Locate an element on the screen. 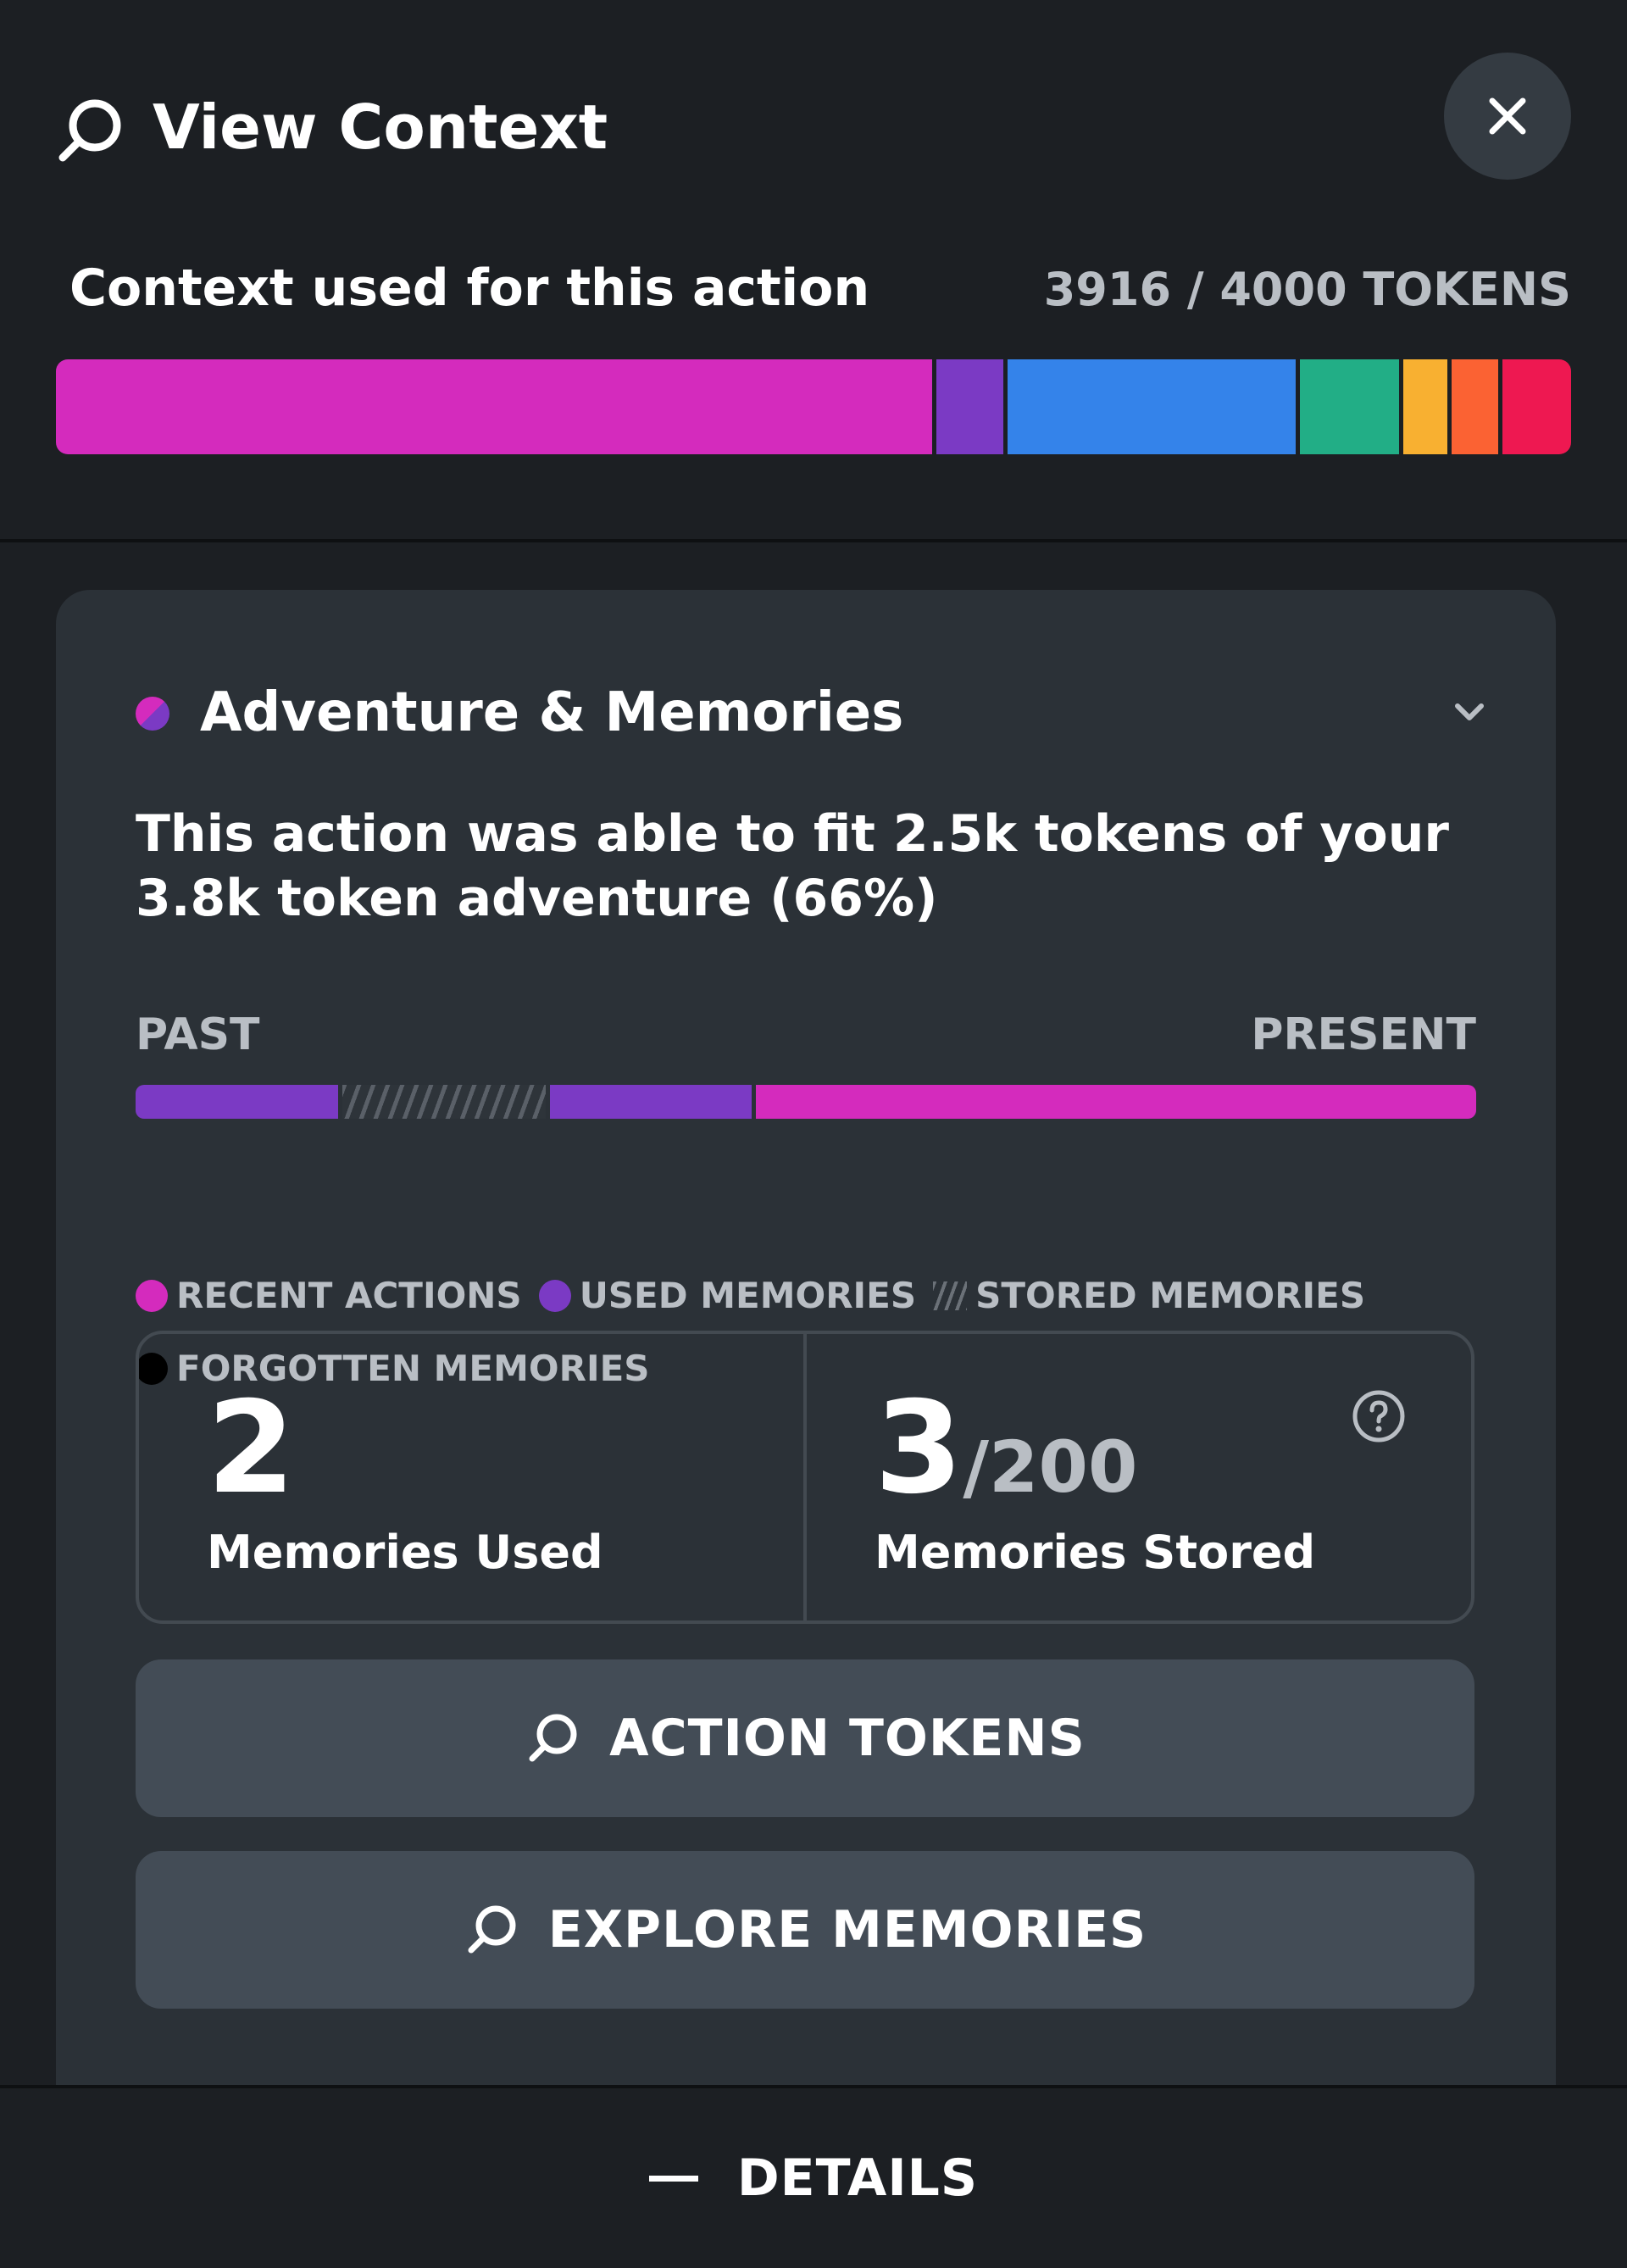 This screenshot has height=2268, width=1627. explore-memories-label: EXPLORE MEMORIES is located at coordinates (847, 1930).